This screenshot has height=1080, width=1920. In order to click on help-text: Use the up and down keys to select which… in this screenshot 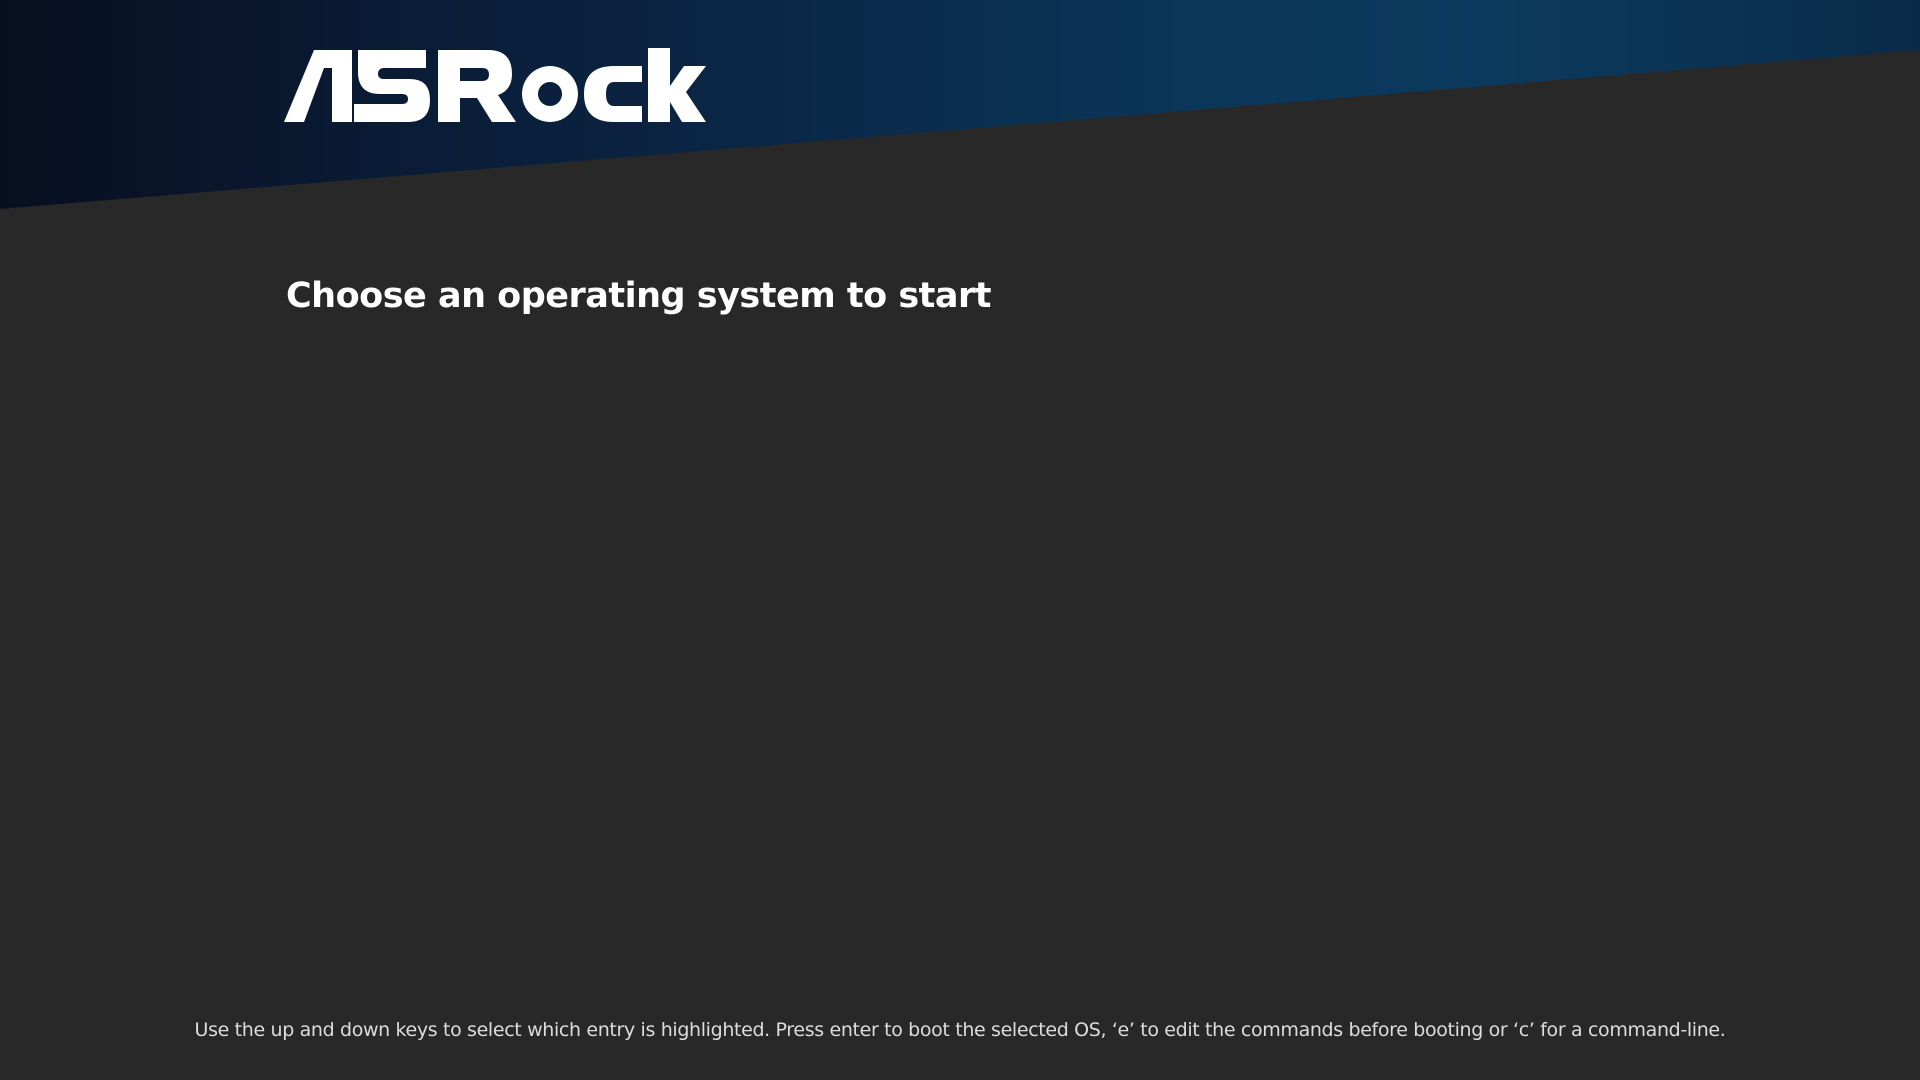, I will do `click(960, 1030)`.